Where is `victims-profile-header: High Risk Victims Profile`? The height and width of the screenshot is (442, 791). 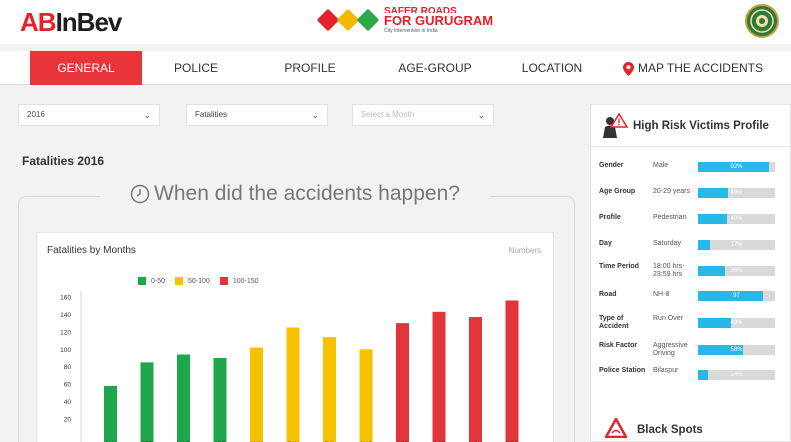 victims-profile-header: High Risk Victims Profile is located at coordinates (690, 126).